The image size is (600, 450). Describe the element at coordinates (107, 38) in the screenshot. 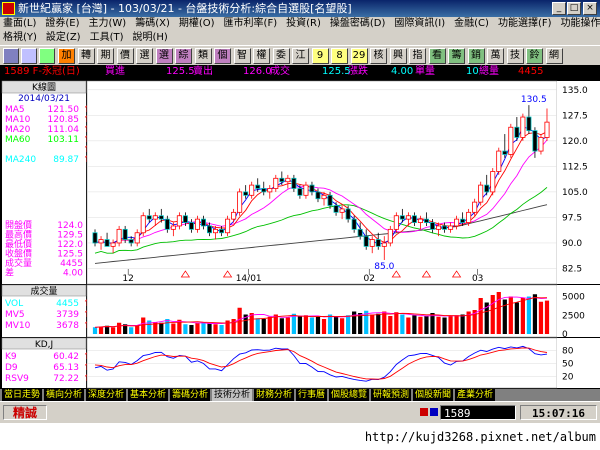

I see `menu-item-secondary-2: 工具(T)` at that location.